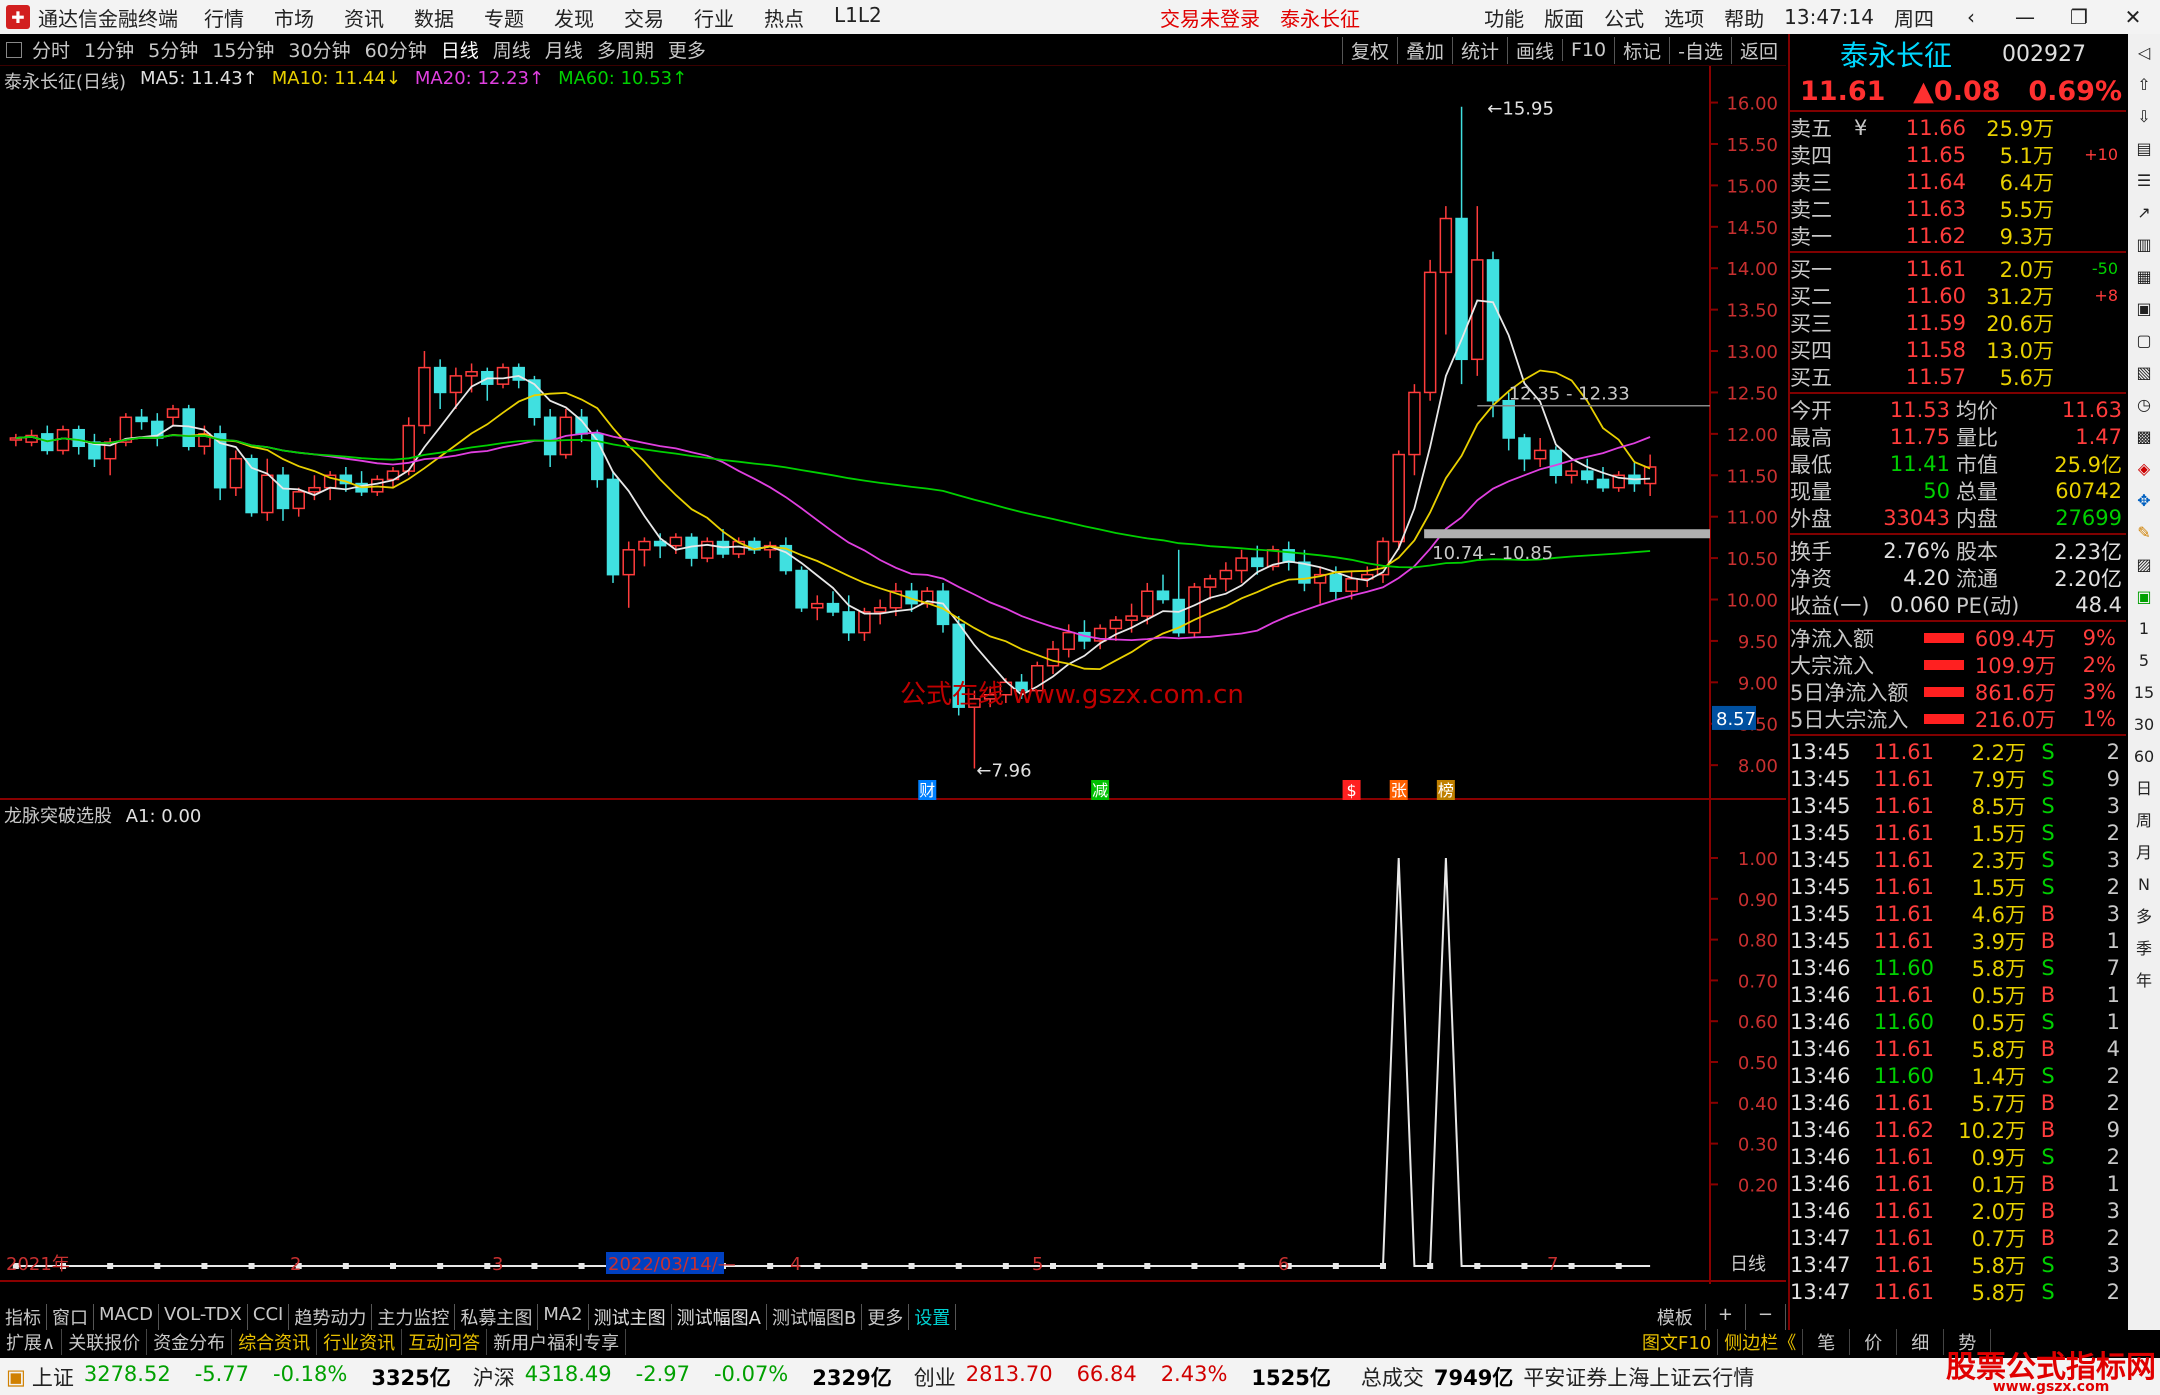 The height and width of the screenshot is (1395, 2160). What do you see at coordinates (224, 17) in the screenshot?
I see `menu-item-0: 行情` at bounding box center [224, 17].